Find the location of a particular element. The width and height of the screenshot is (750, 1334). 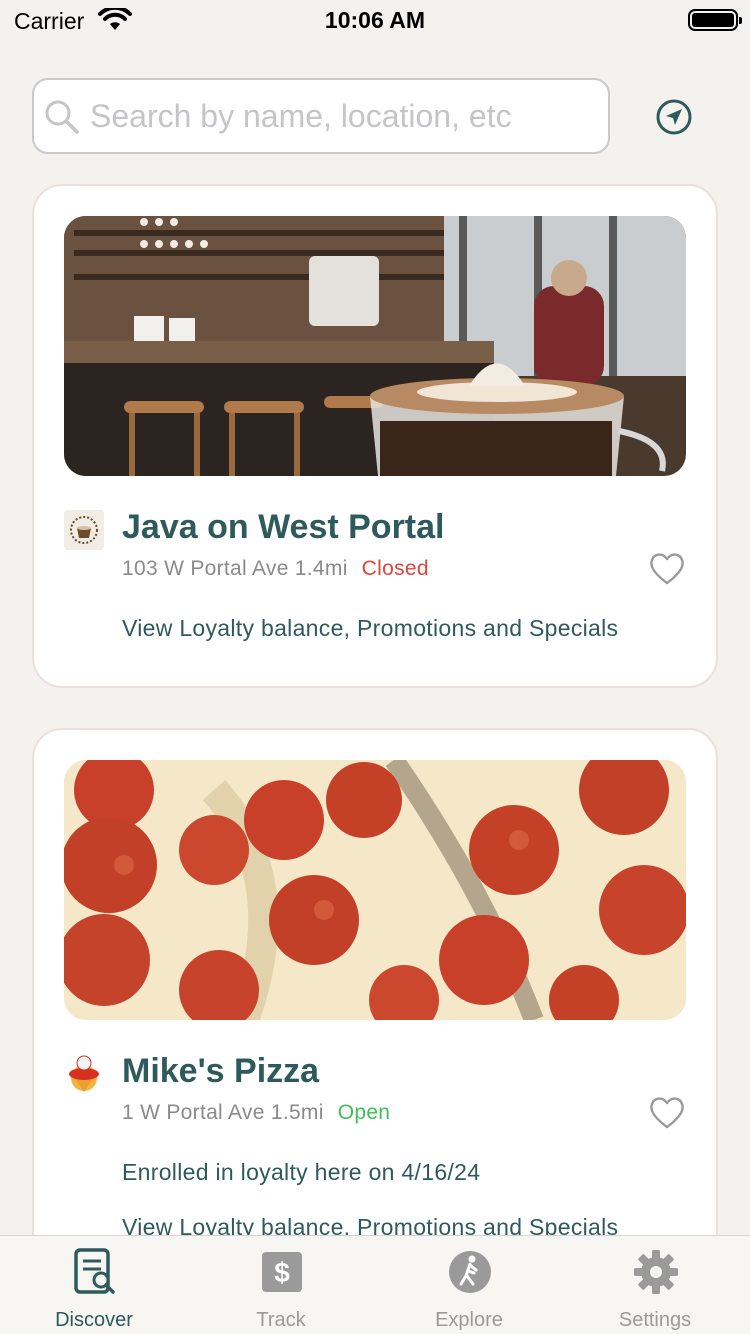

discover-icon is located at coordinates (94, 1271).